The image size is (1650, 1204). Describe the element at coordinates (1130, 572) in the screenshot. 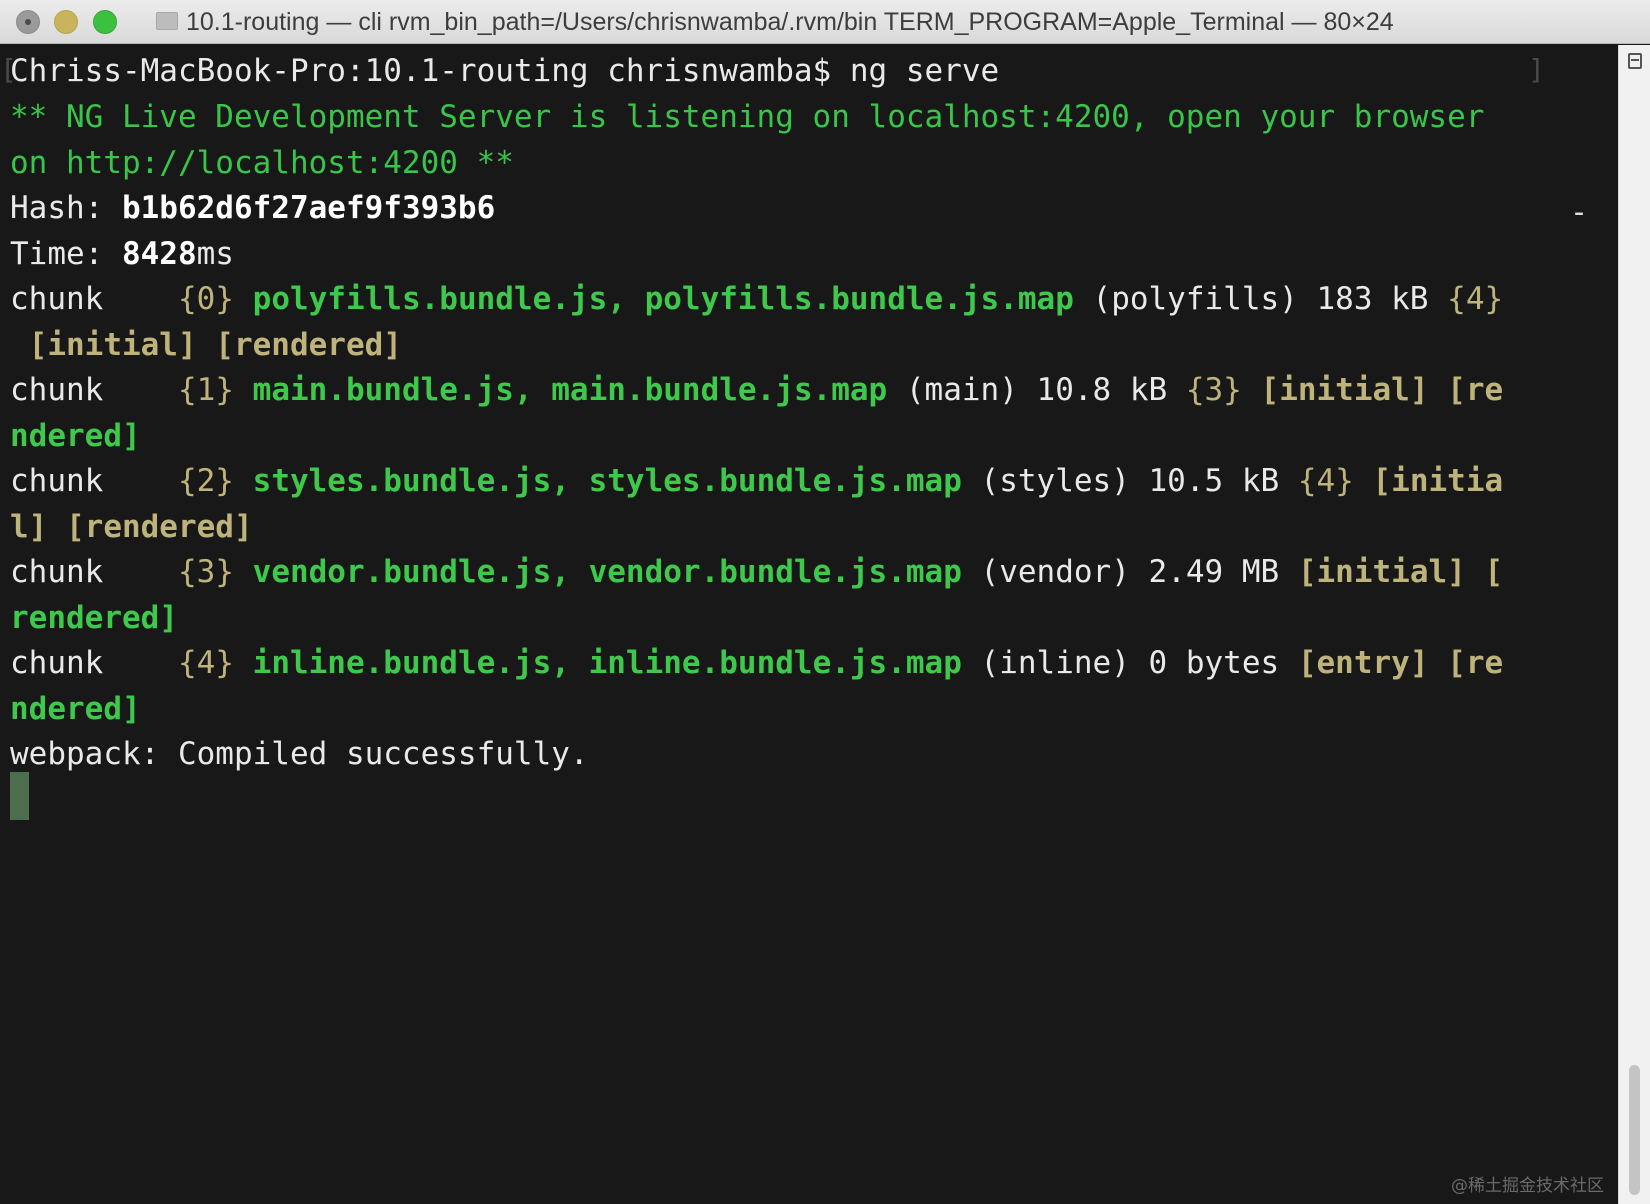

I see `chunk-name-size: (vendor) 2.49 MB` at that location.